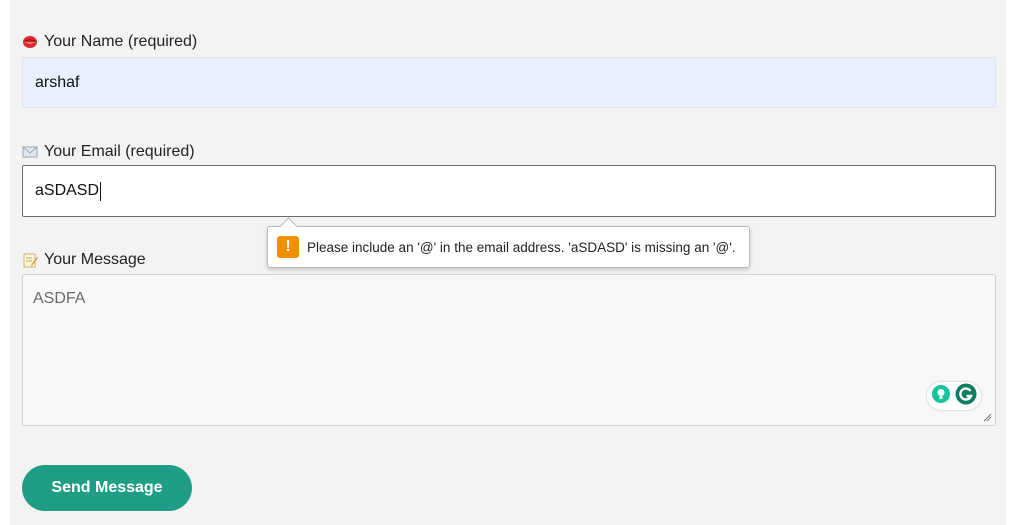 The image size is (1024, 525). What do you see at coordinates (30, 260) in the screenshot?
I see `memo-icon` at bounding box center [30, 260].